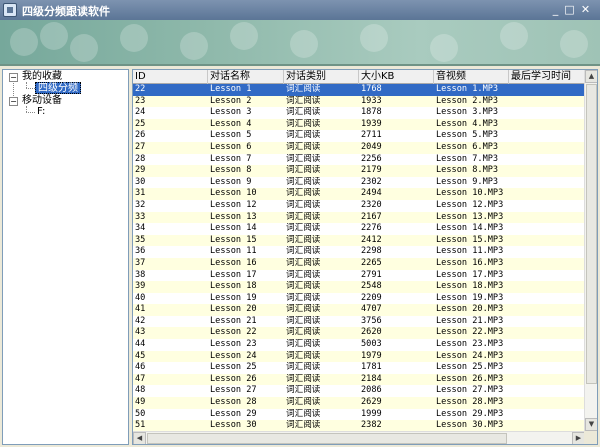  What do you see at coordinates (139, 438) in the screenshot?
I see `scroll-left-icon: ◀` at bounding box center [139, 438].